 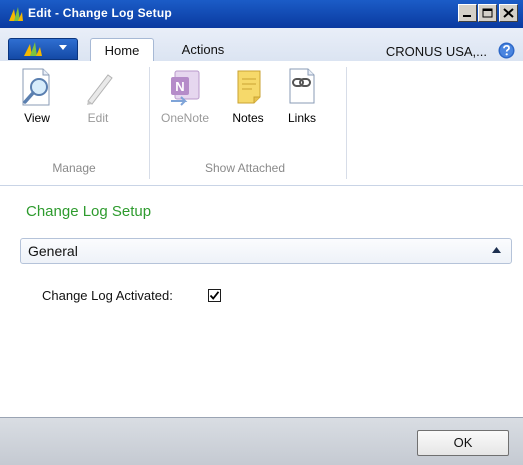 What do you see at coordinates (63, 47) in the screenshot?
I see `chevron-down-icon` at bounding box center [63, 47].